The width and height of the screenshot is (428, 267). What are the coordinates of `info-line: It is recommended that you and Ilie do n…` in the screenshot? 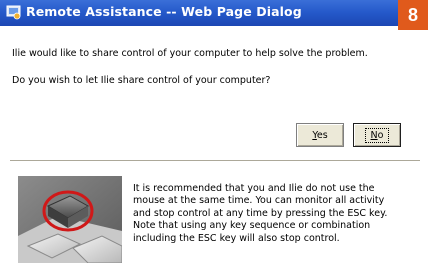 It's located at (254, 188).